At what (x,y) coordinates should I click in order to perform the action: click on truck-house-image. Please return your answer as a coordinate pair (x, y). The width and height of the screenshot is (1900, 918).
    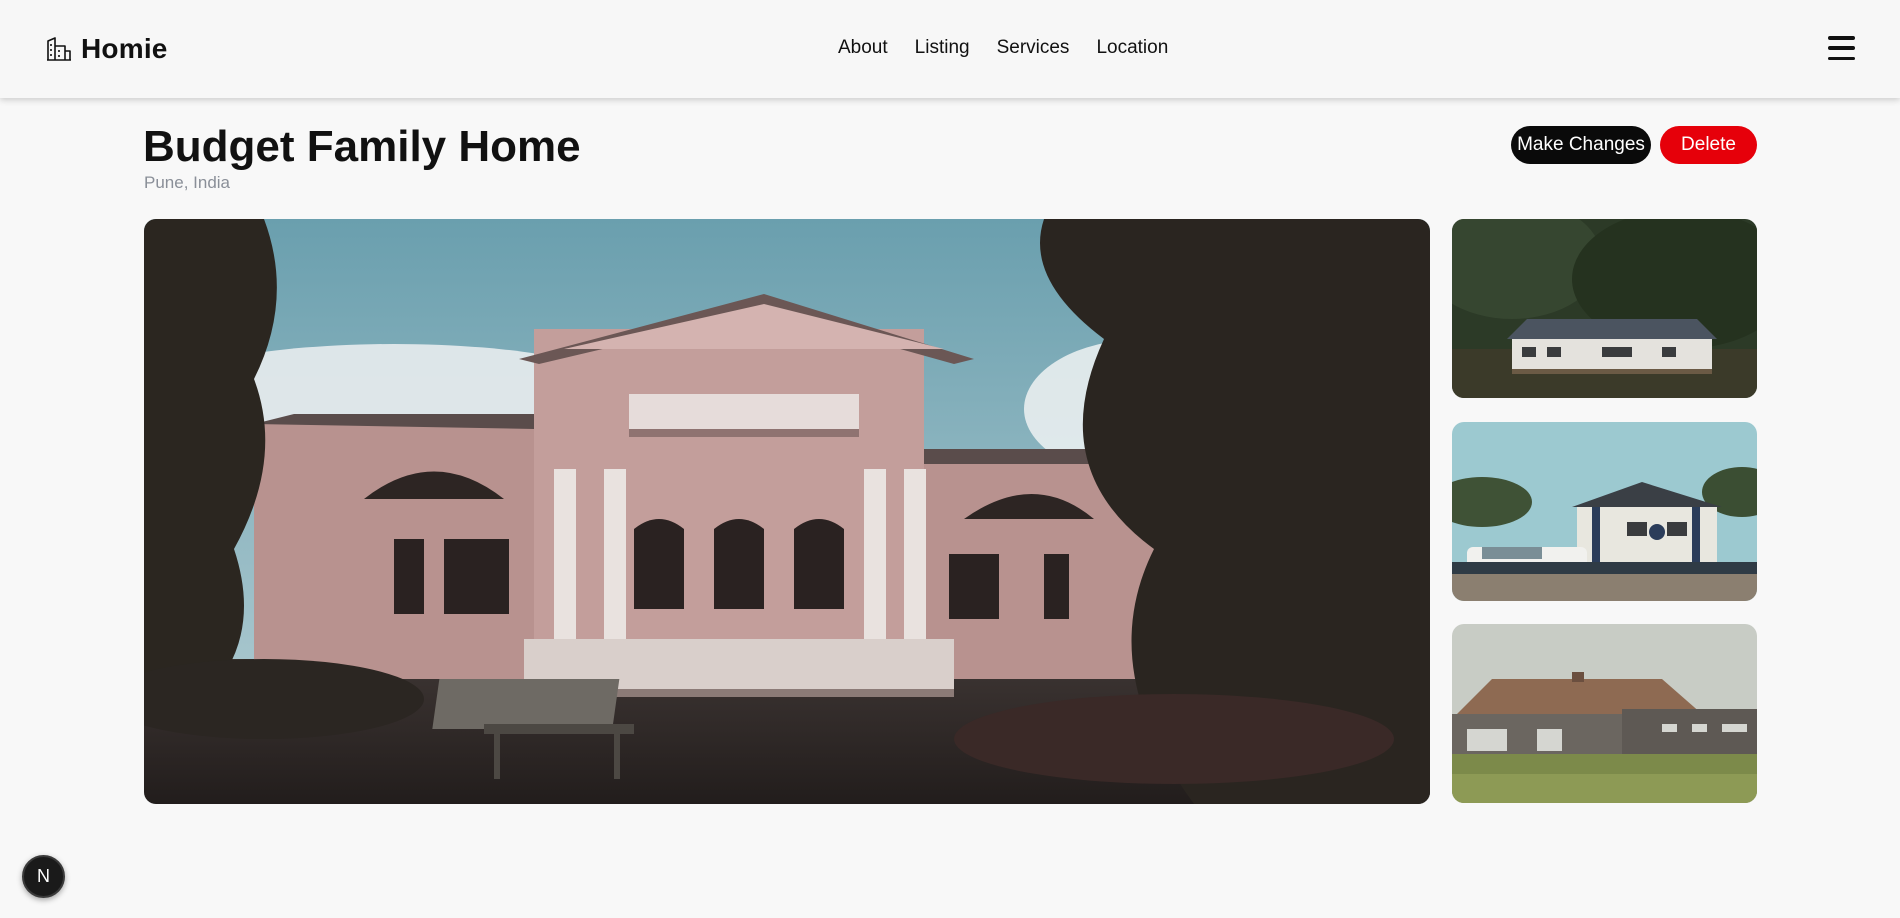
    Looking at the image, I should click on (1604, 511).